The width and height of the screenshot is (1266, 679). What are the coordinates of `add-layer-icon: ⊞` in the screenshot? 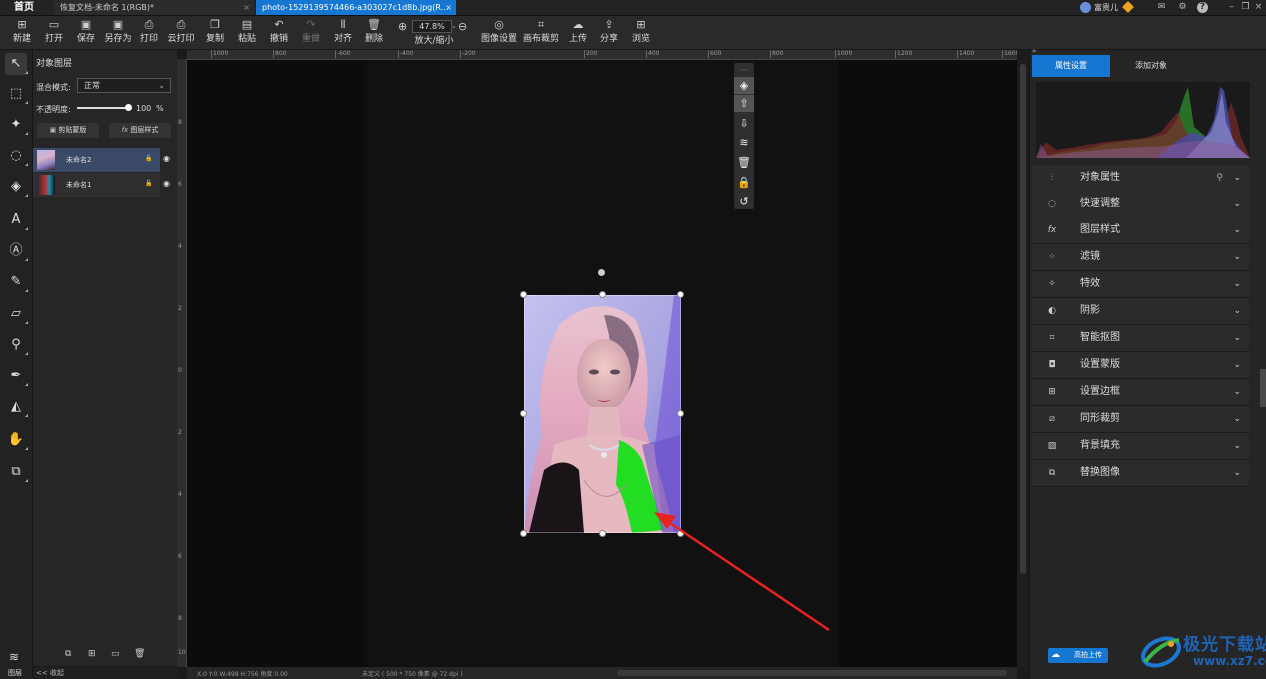 It's located at (92, 654).